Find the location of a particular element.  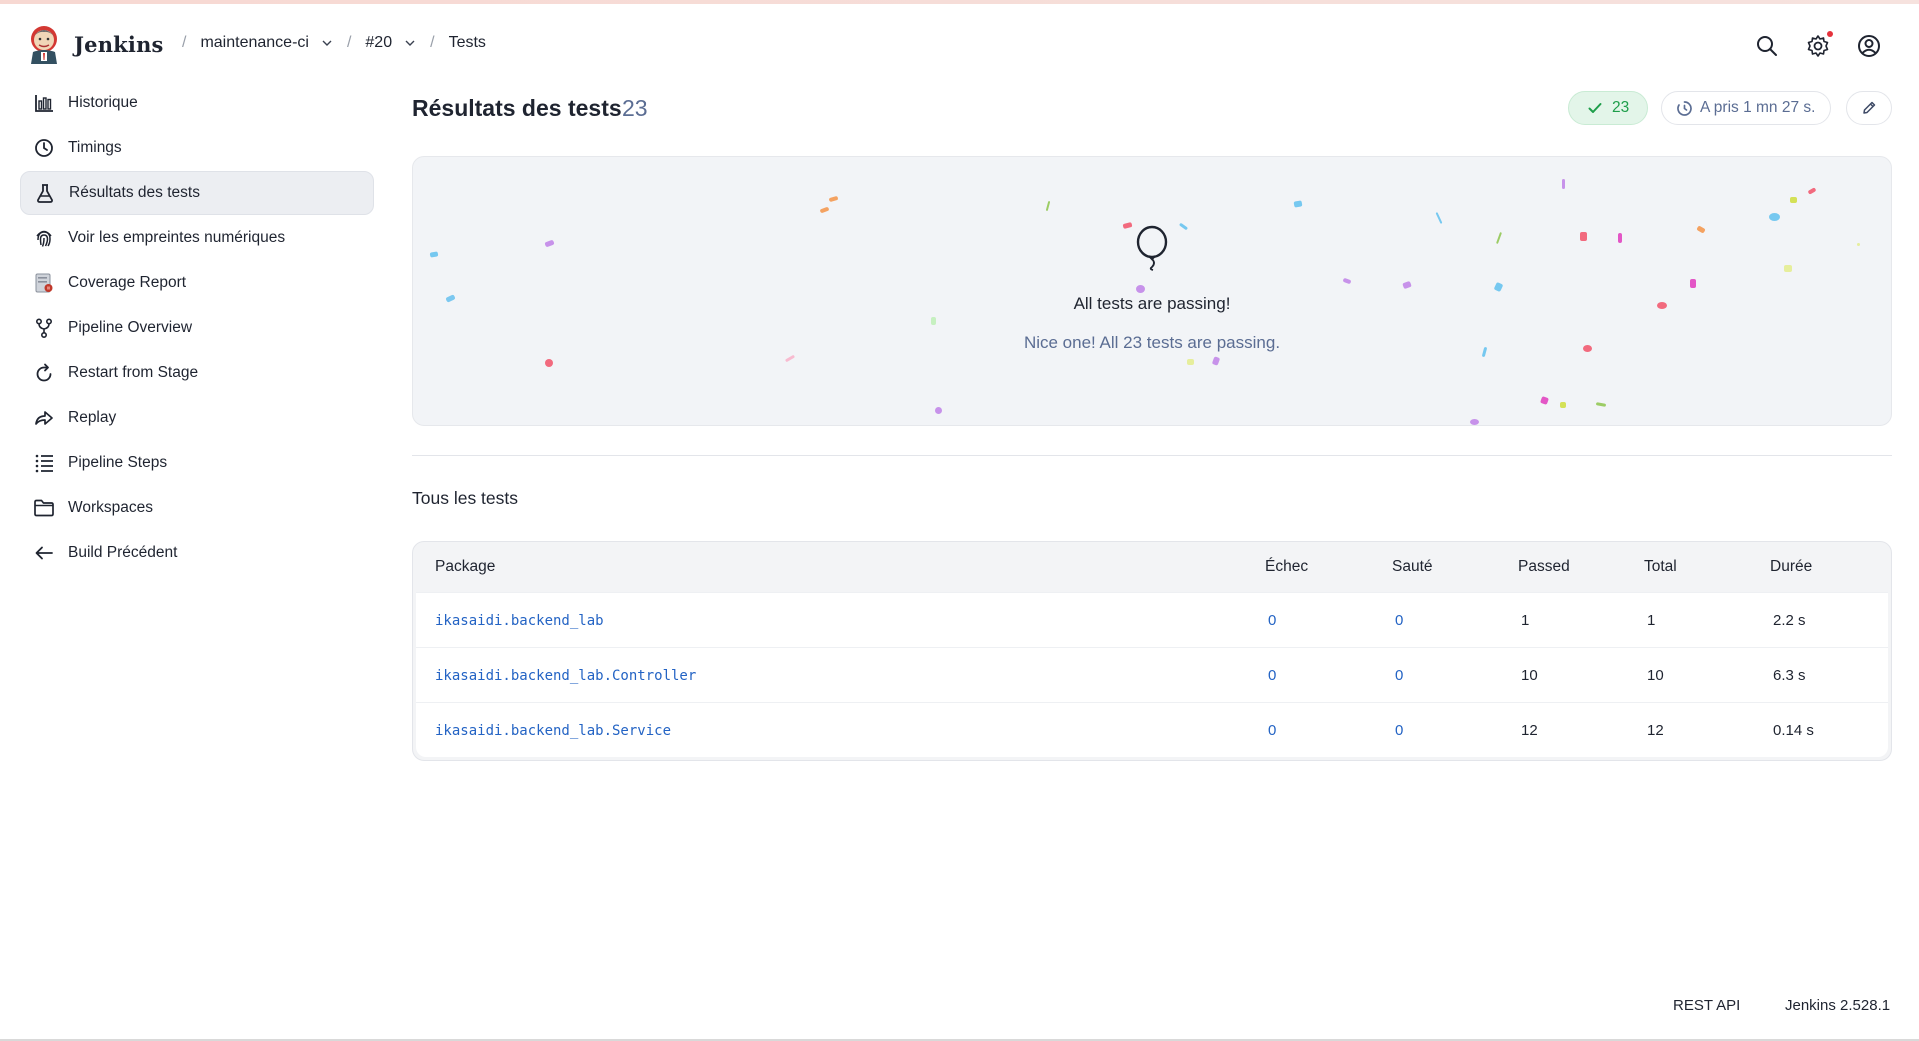

sidebar-item-historique: Historique is located at coordinates (197, 103).